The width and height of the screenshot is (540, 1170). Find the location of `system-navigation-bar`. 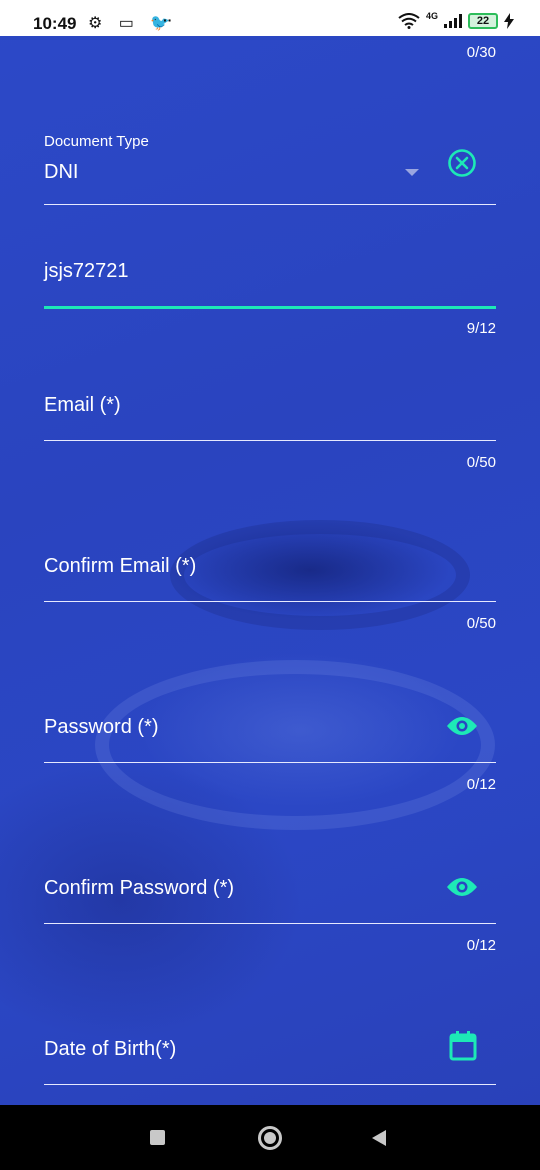

system-navigation-bar is located at coordinates (270, 1137).